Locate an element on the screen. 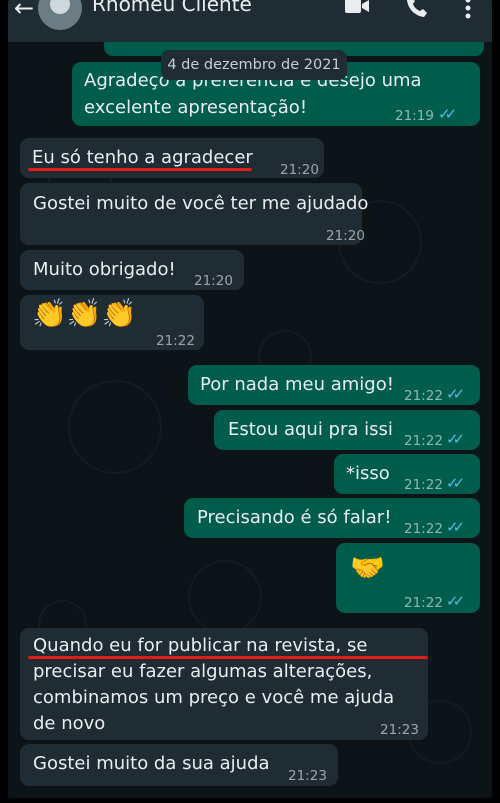  video-call-icon is located at coordinates (357, 10).